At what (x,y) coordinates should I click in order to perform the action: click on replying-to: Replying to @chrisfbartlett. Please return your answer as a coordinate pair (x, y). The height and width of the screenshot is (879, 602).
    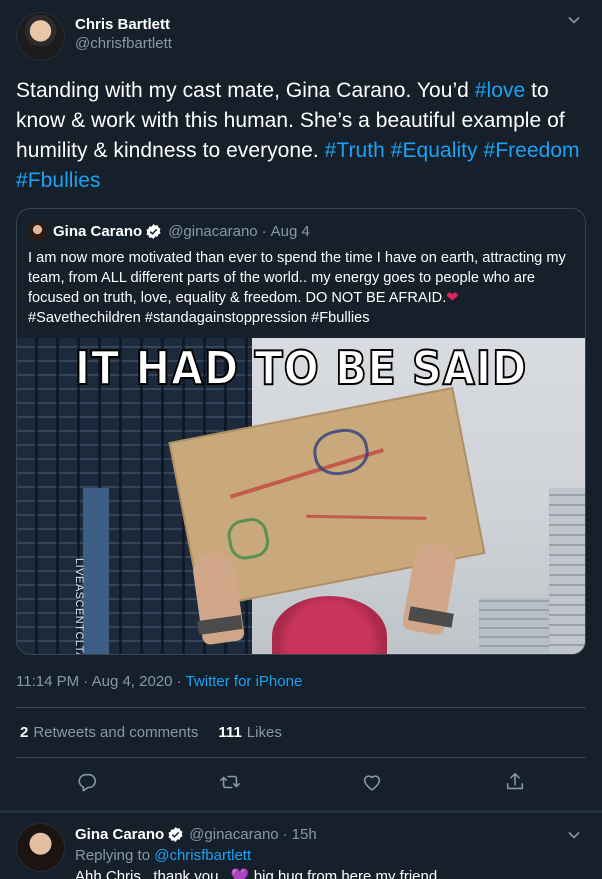
    Looking at the image, I should click on (330, 855).